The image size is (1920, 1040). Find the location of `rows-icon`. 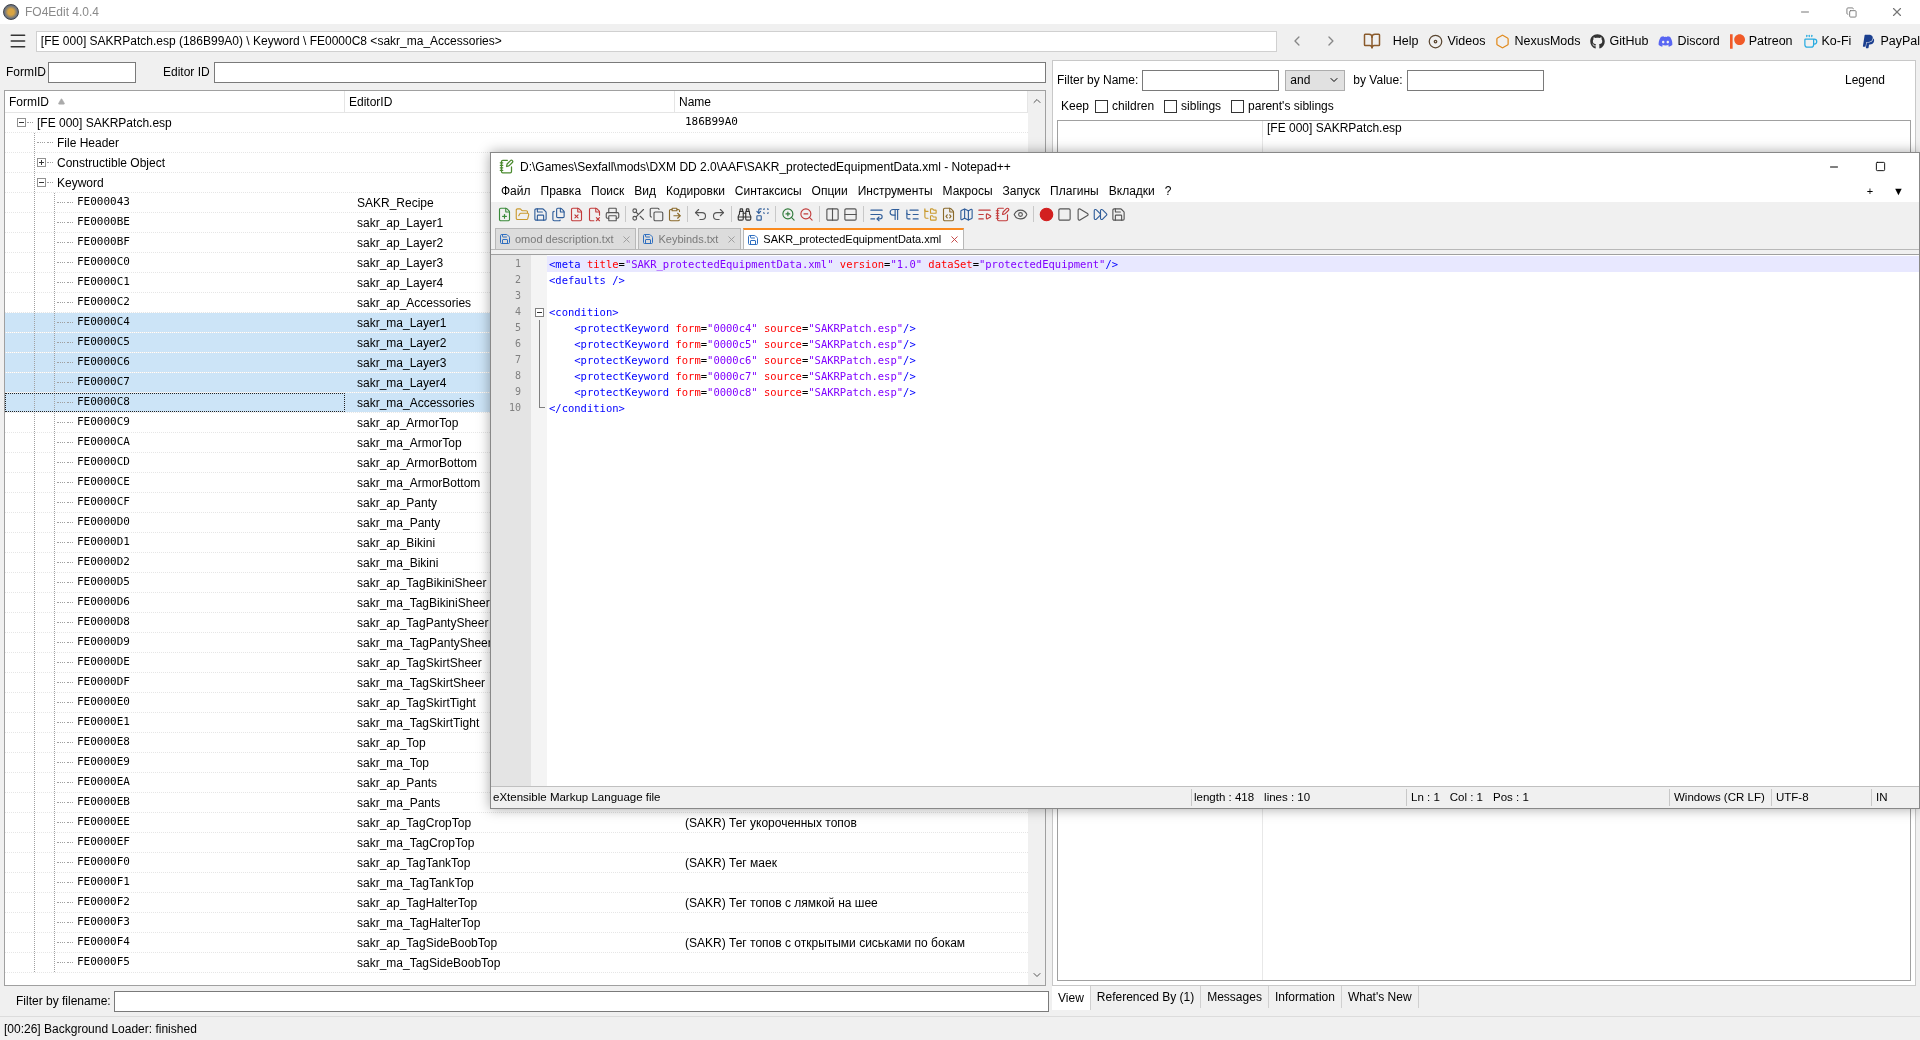

rows-icon is located at coordinates (850, 214).